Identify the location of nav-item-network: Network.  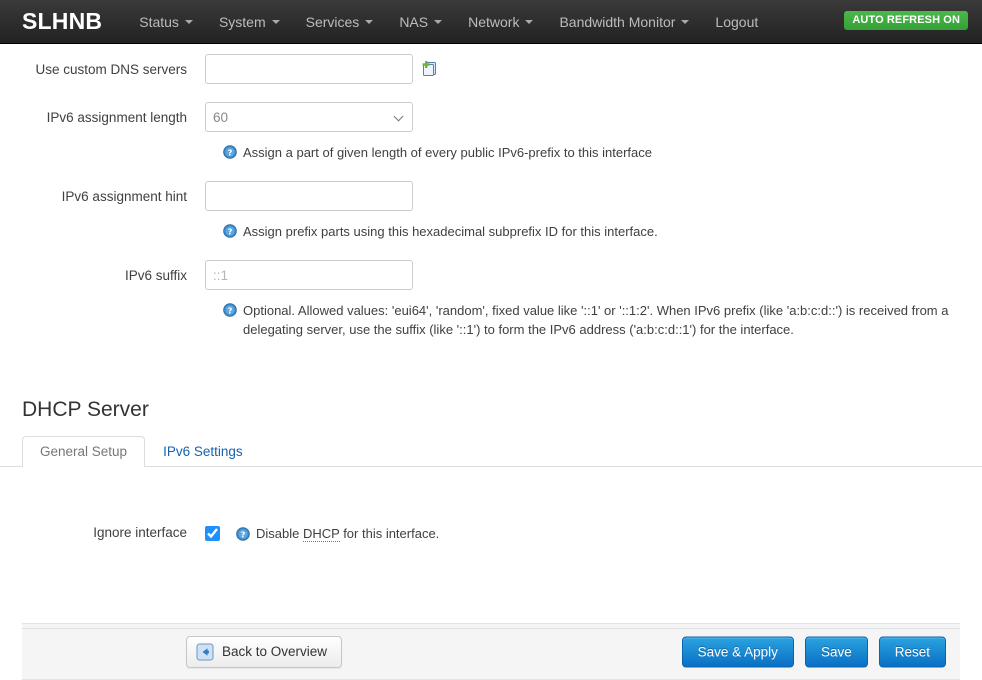
(500, 21).